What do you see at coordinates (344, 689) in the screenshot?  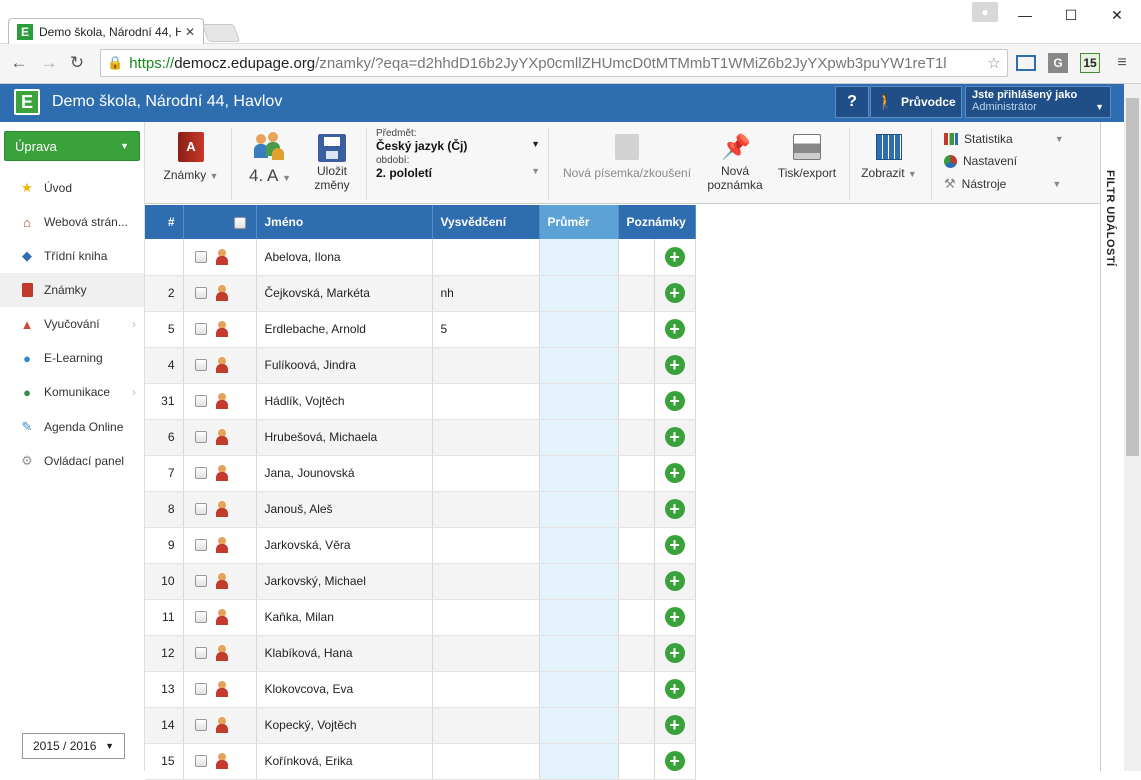 I see `student-name: Klokovcova, Eva` at bounding box center [344, 689].